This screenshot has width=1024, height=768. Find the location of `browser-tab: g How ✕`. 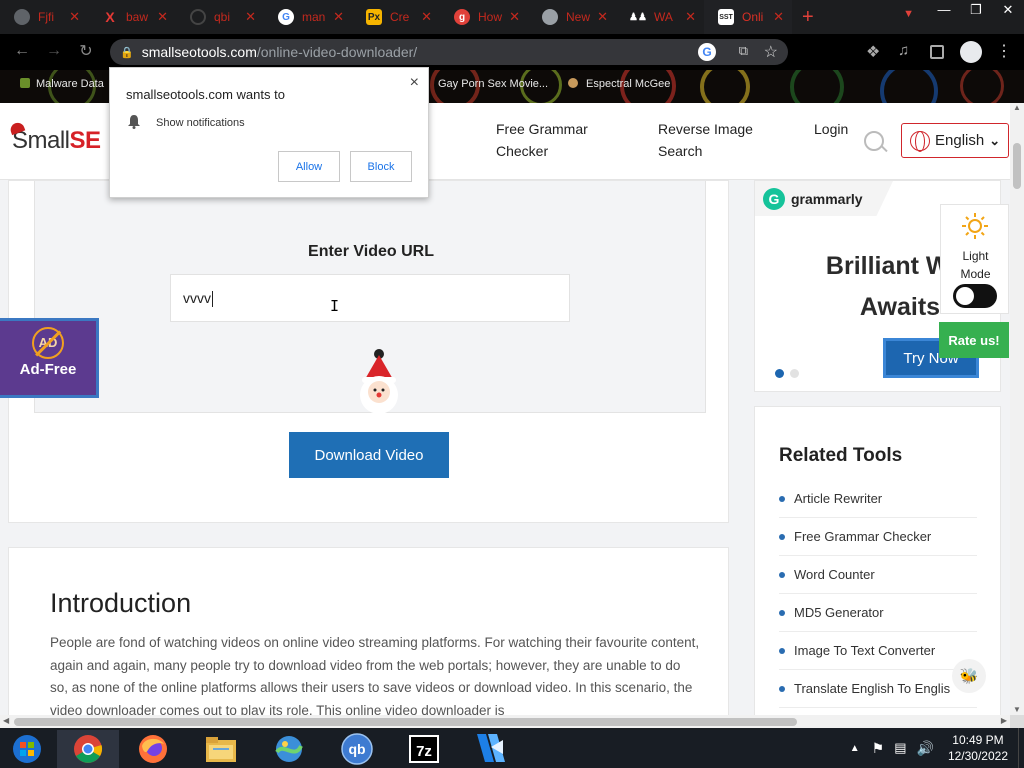

browser-tab: g How ✕ is located at coordinates (484, 17).